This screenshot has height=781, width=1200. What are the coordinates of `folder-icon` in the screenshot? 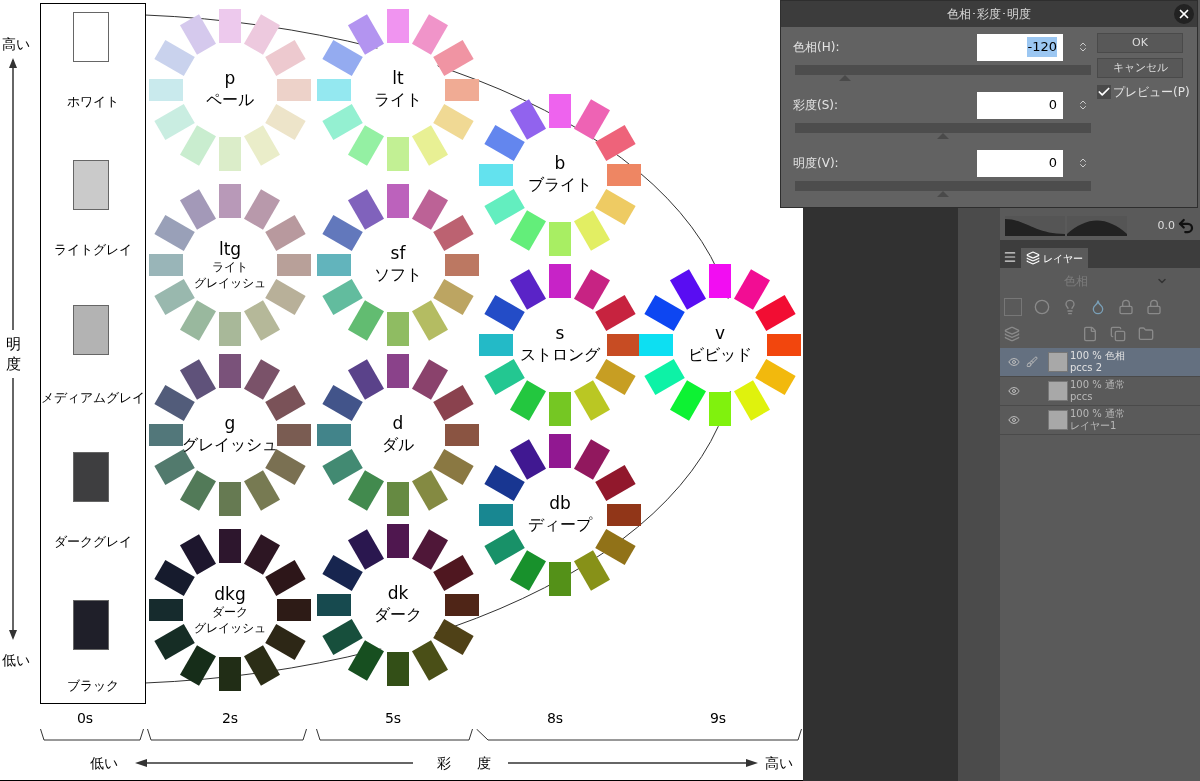 It's located at (1146, 334).